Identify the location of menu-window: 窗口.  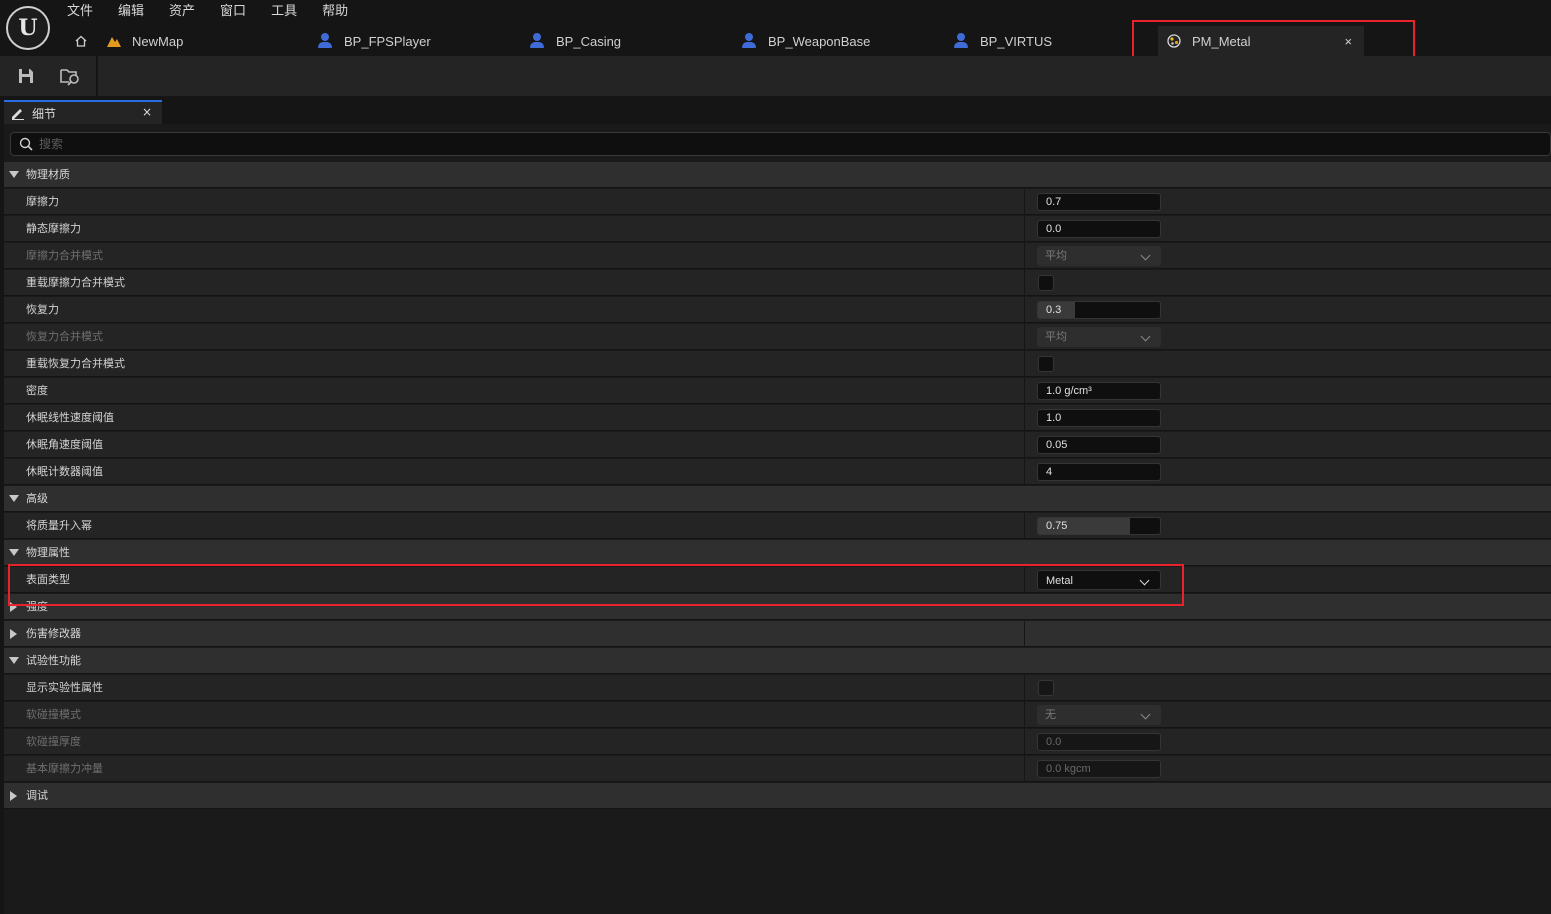
(238, 12).